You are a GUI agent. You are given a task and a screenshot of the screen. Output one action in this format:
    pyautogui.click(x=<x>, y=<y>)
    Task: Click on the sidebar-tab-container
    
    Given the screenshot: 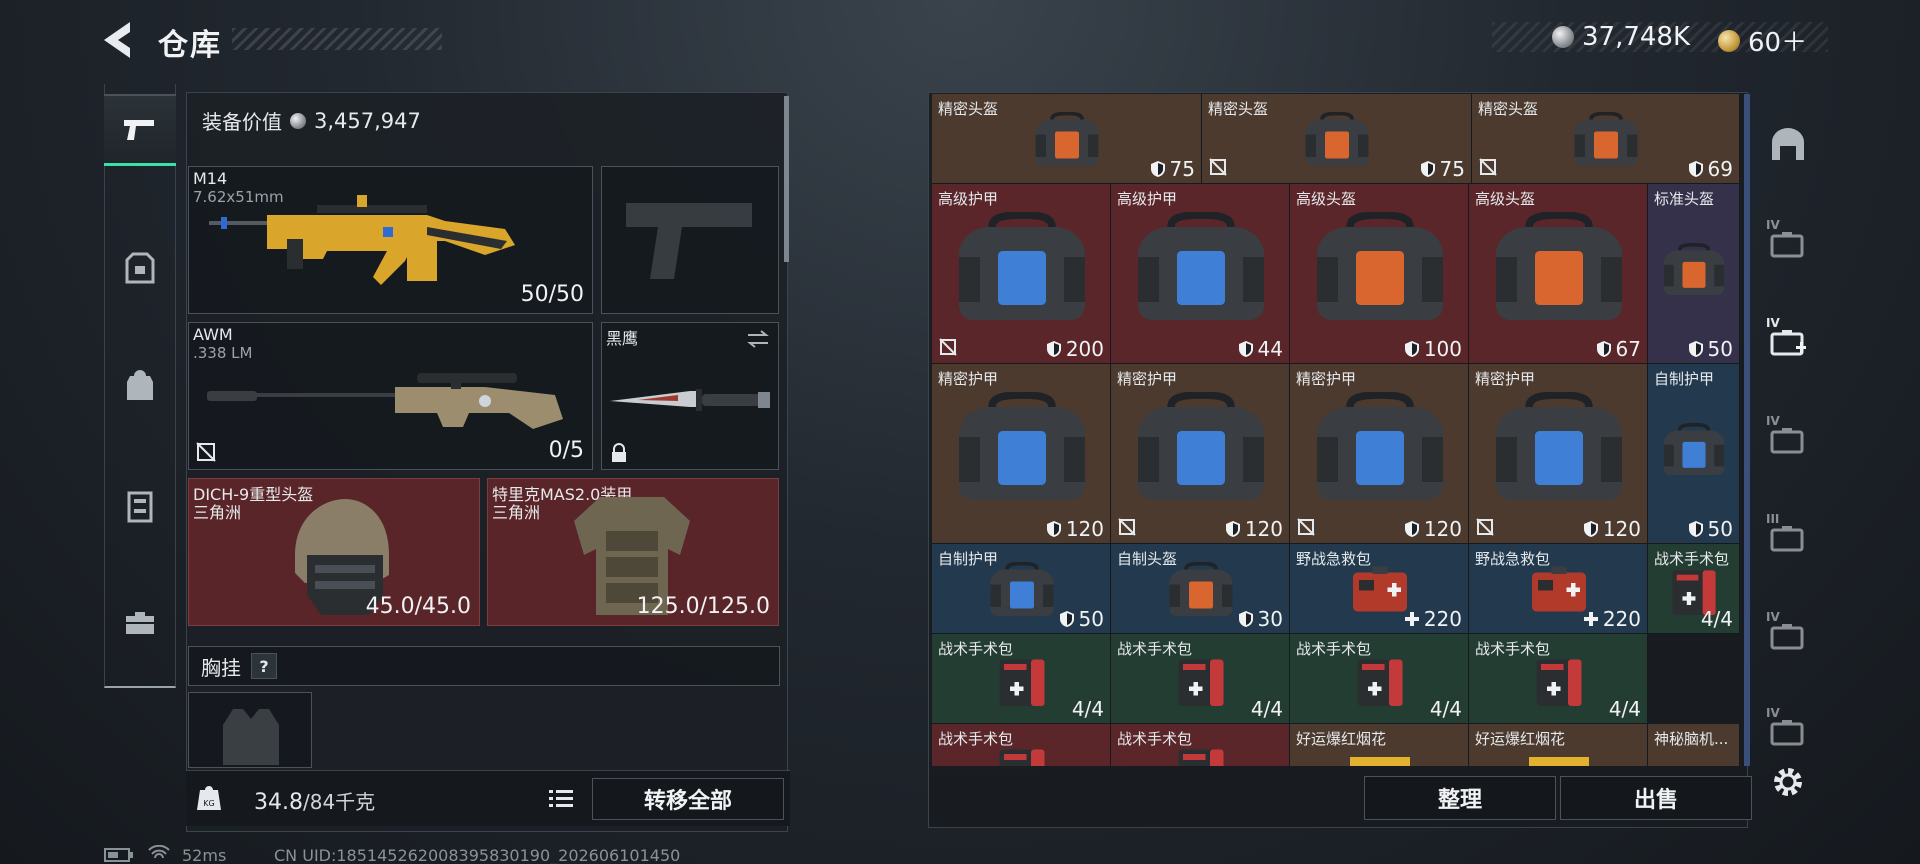 What is the action you would take?
    pyautogui.click(x=140, y=506)
    